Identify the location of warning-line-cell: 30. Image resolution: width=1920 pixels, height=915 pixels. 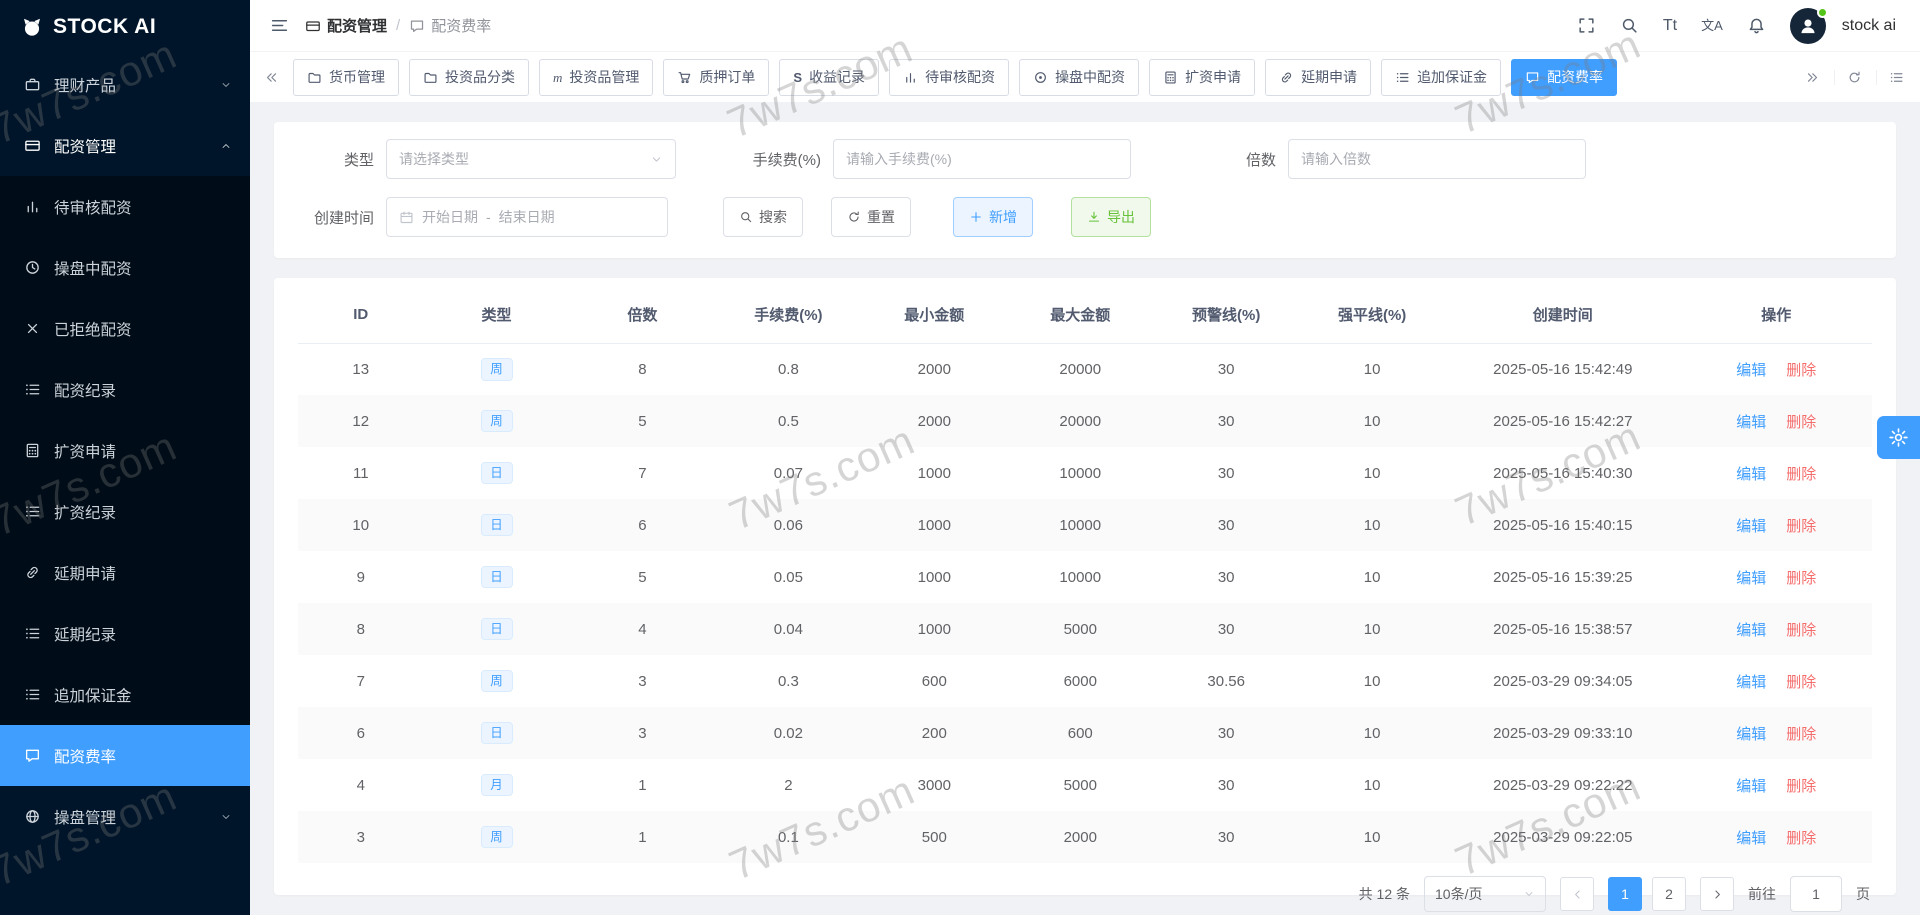
(1226, 785).